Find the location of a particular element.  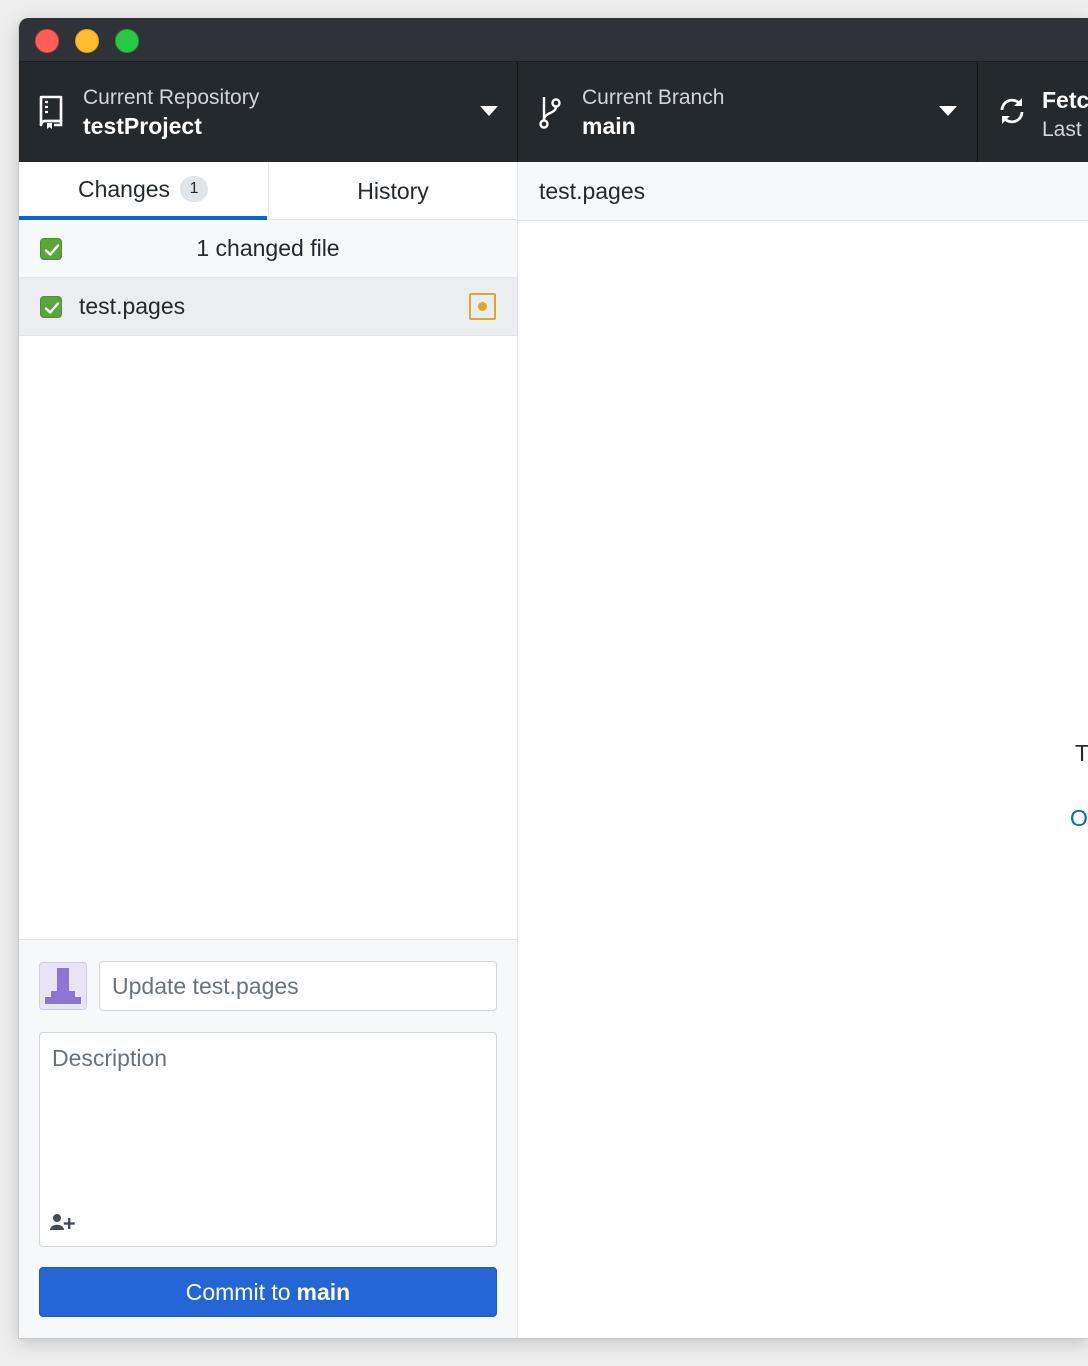

file-name: test.pages is located at coordinates (132, 306).